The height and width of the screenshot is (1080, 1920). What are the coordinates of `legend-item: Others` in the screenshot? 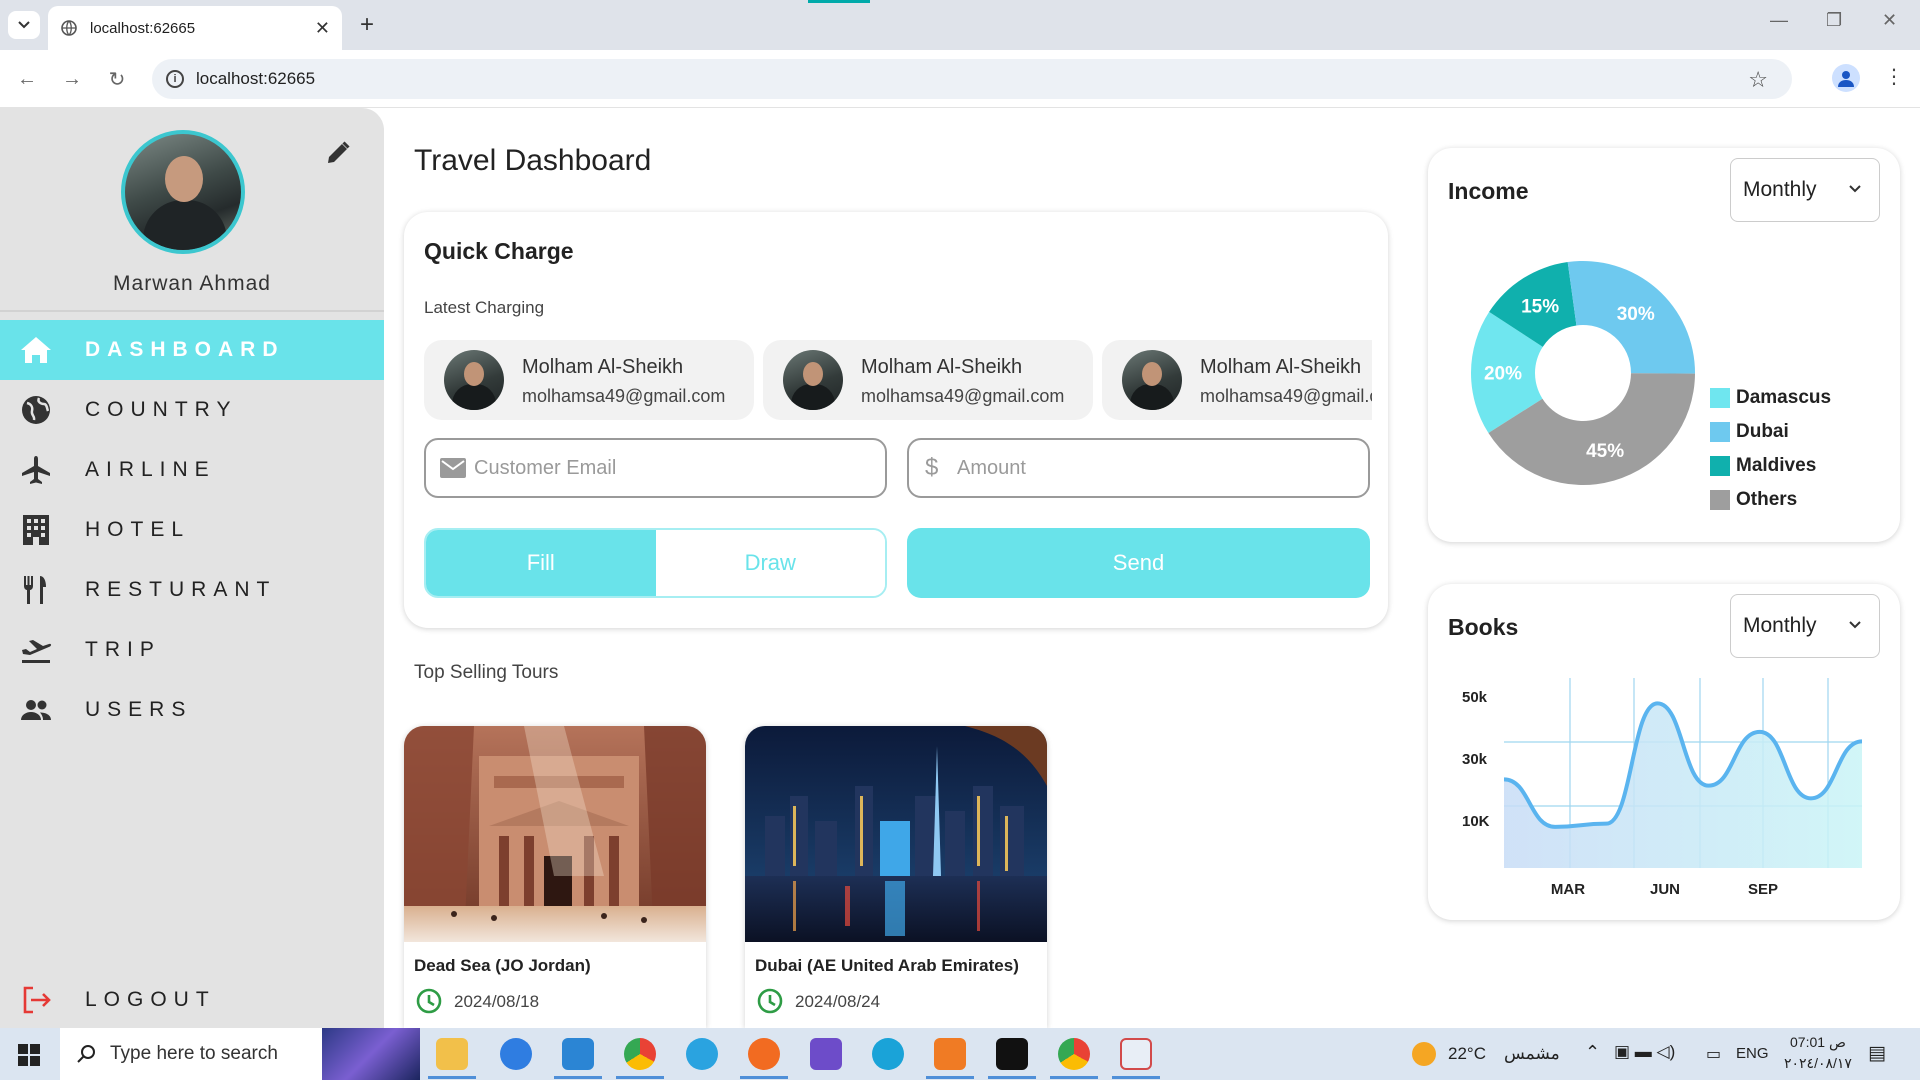 It's located at (1753, 500).